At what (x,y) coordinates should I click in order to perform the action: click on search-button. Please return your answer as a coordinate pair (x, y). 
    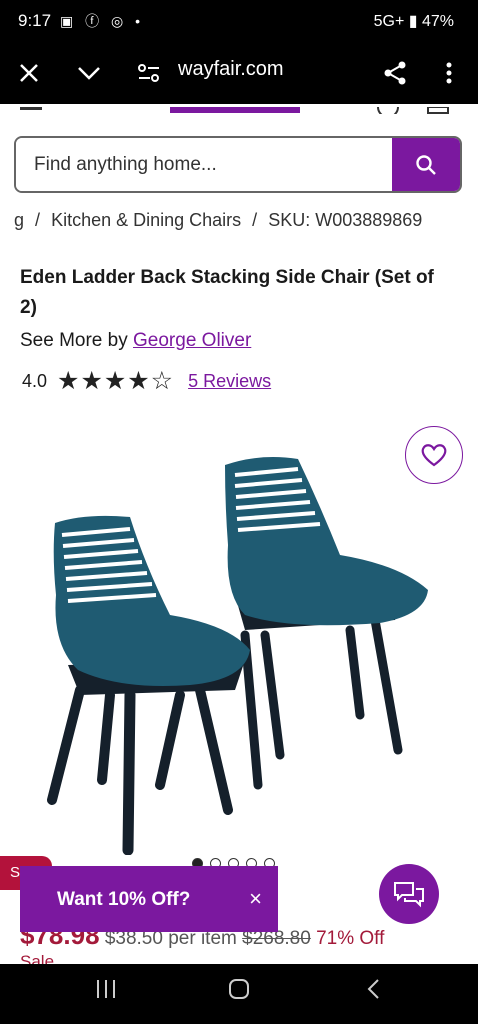
    Looking at the image, I should click on (426, 164).